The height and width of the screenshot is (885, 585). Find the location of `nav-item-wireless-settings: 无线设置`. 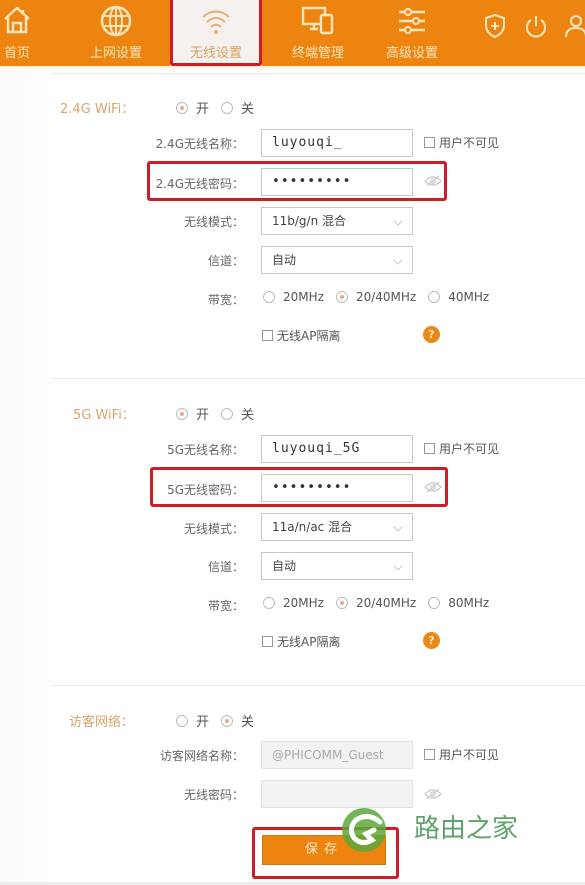

nav-item-wireless-settings: 无线设置 is located at coordinates (216, 33).